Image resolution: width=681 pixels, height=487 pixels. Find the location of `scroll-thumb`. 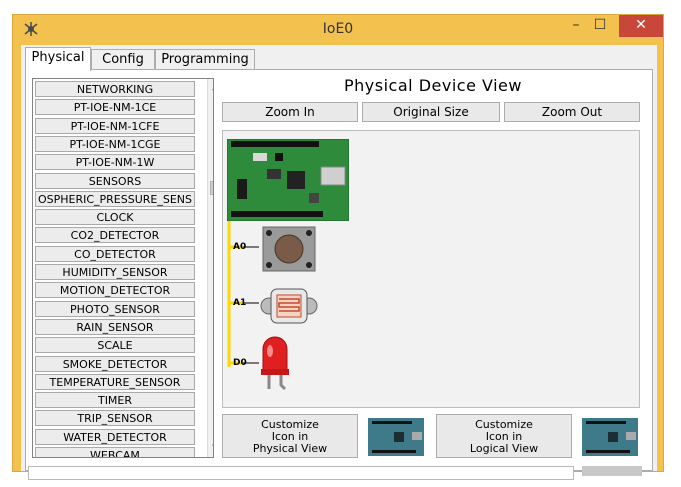

scroll-thumb is located at coordinates (211, 188).